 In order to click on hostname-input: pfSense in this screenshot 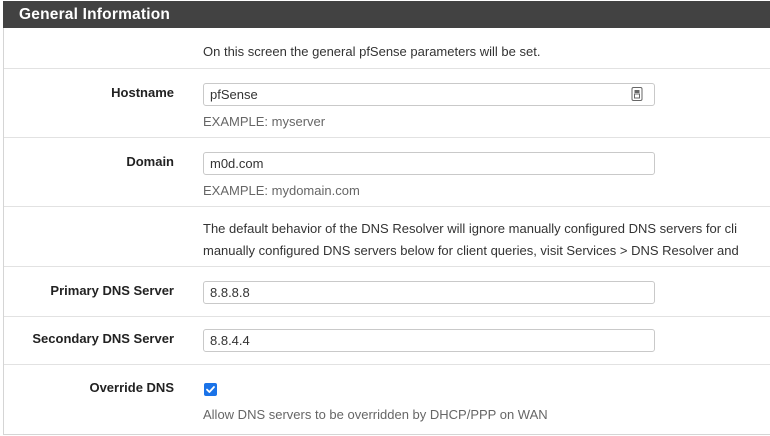, I will do `click(429, 94)`.